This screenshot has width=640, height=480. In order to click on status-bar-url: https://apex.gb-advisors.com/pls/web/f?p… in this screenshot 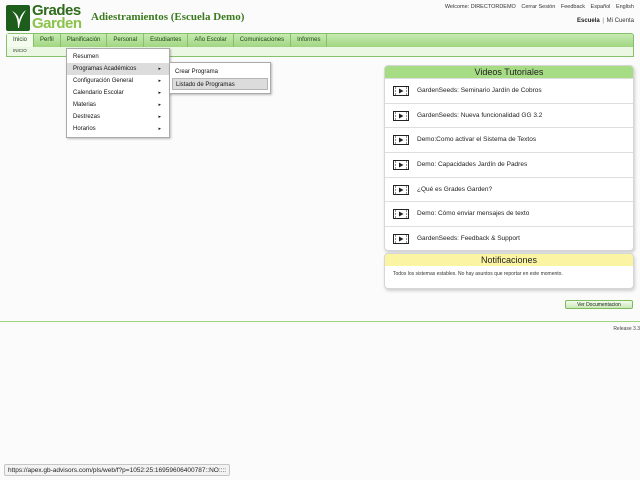, I will do `click(117, 470)`.